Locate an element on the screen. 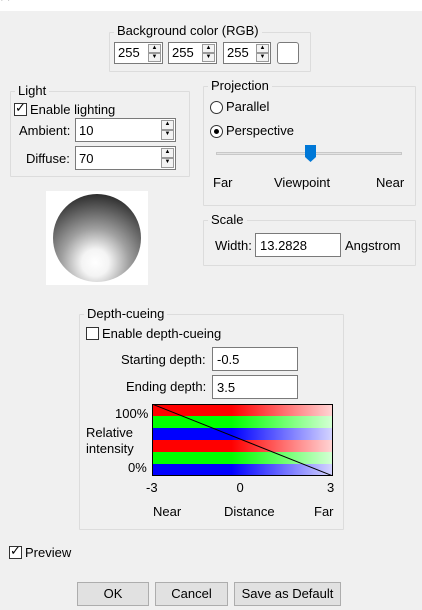  width-label: Width: is located at coordinates (233, 245).